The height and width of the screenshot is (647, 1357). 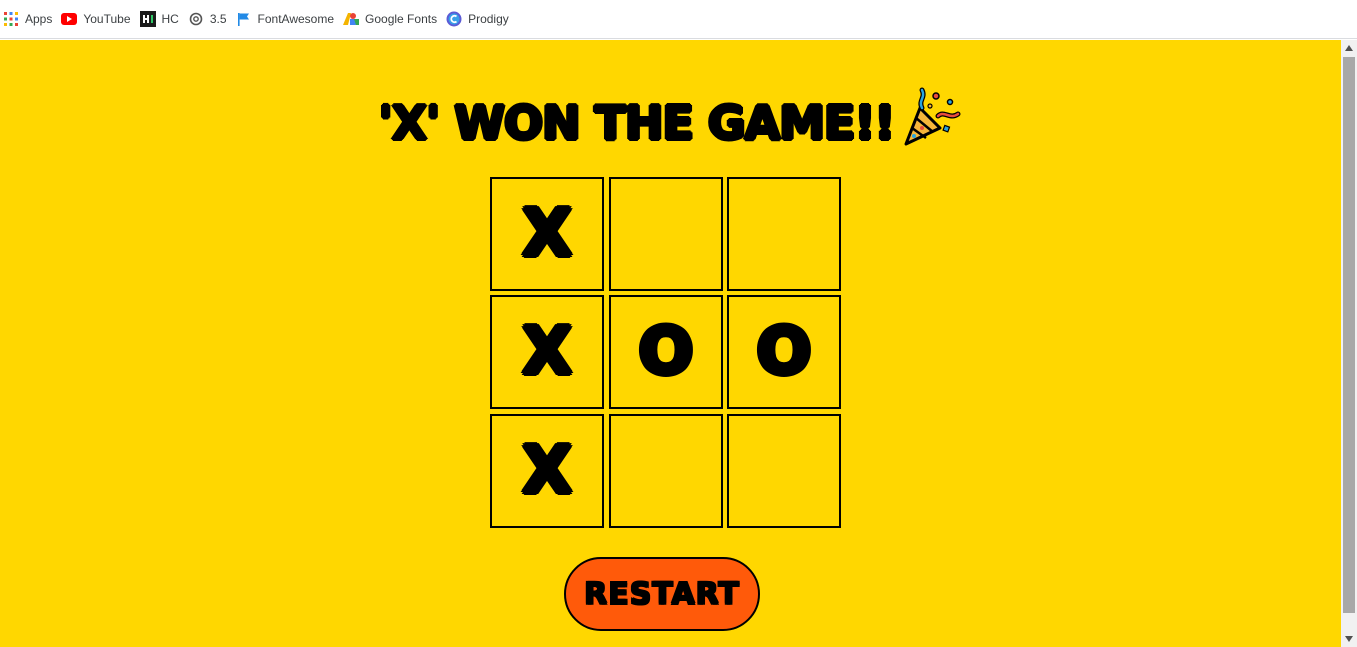 I want to click on vertical-scrollbar, so click(x=1349, y=343).